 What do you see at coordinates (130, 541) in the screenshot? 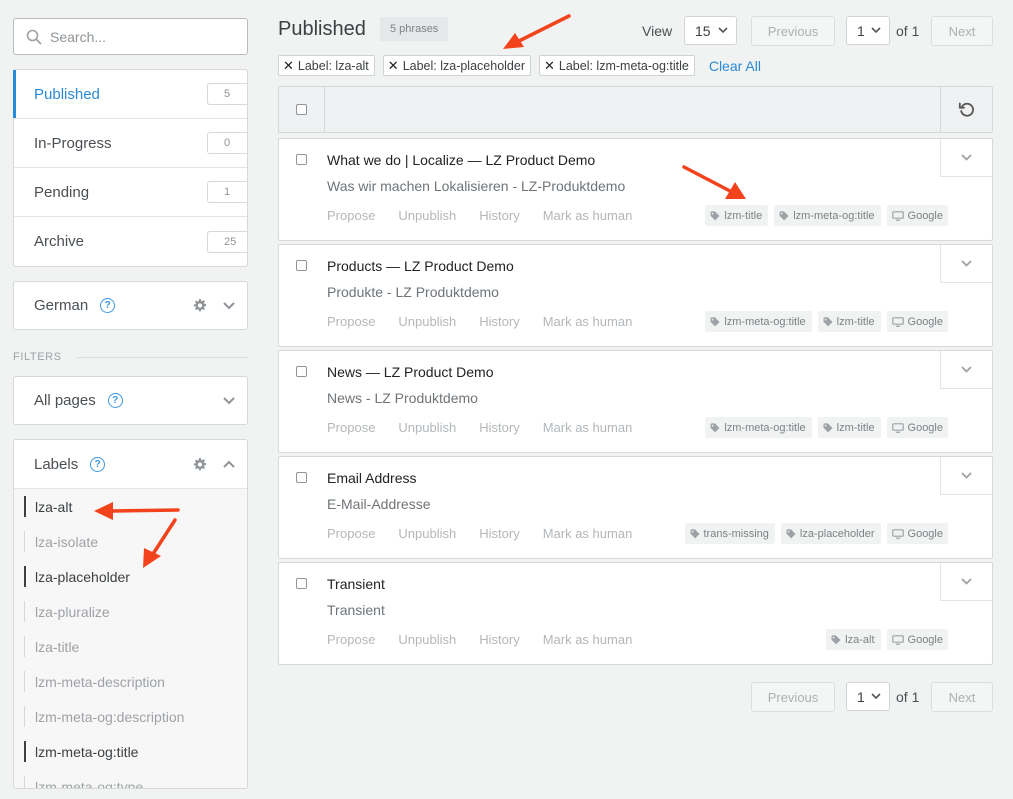
I see `label-item-lza-isolate: lza-isolate` at bounding box center [130, 541].